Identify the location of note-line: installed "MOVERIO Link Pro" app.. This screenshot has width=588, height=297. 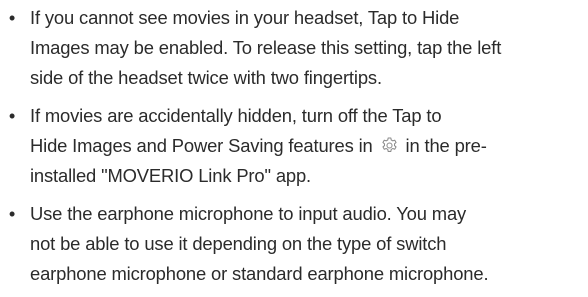
(171, 175).